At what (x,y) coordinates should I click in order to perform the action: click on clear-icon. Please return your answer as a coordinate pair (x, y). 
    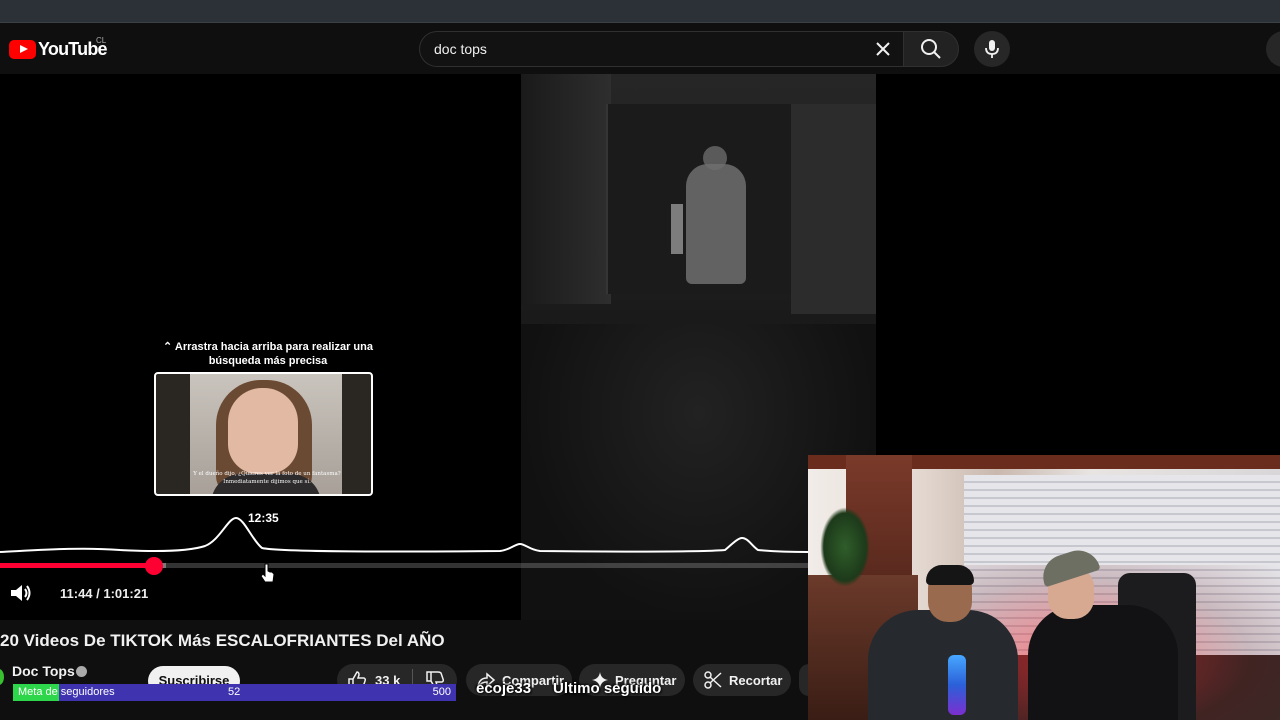
    Looking at the image, I should click on (883, 49).